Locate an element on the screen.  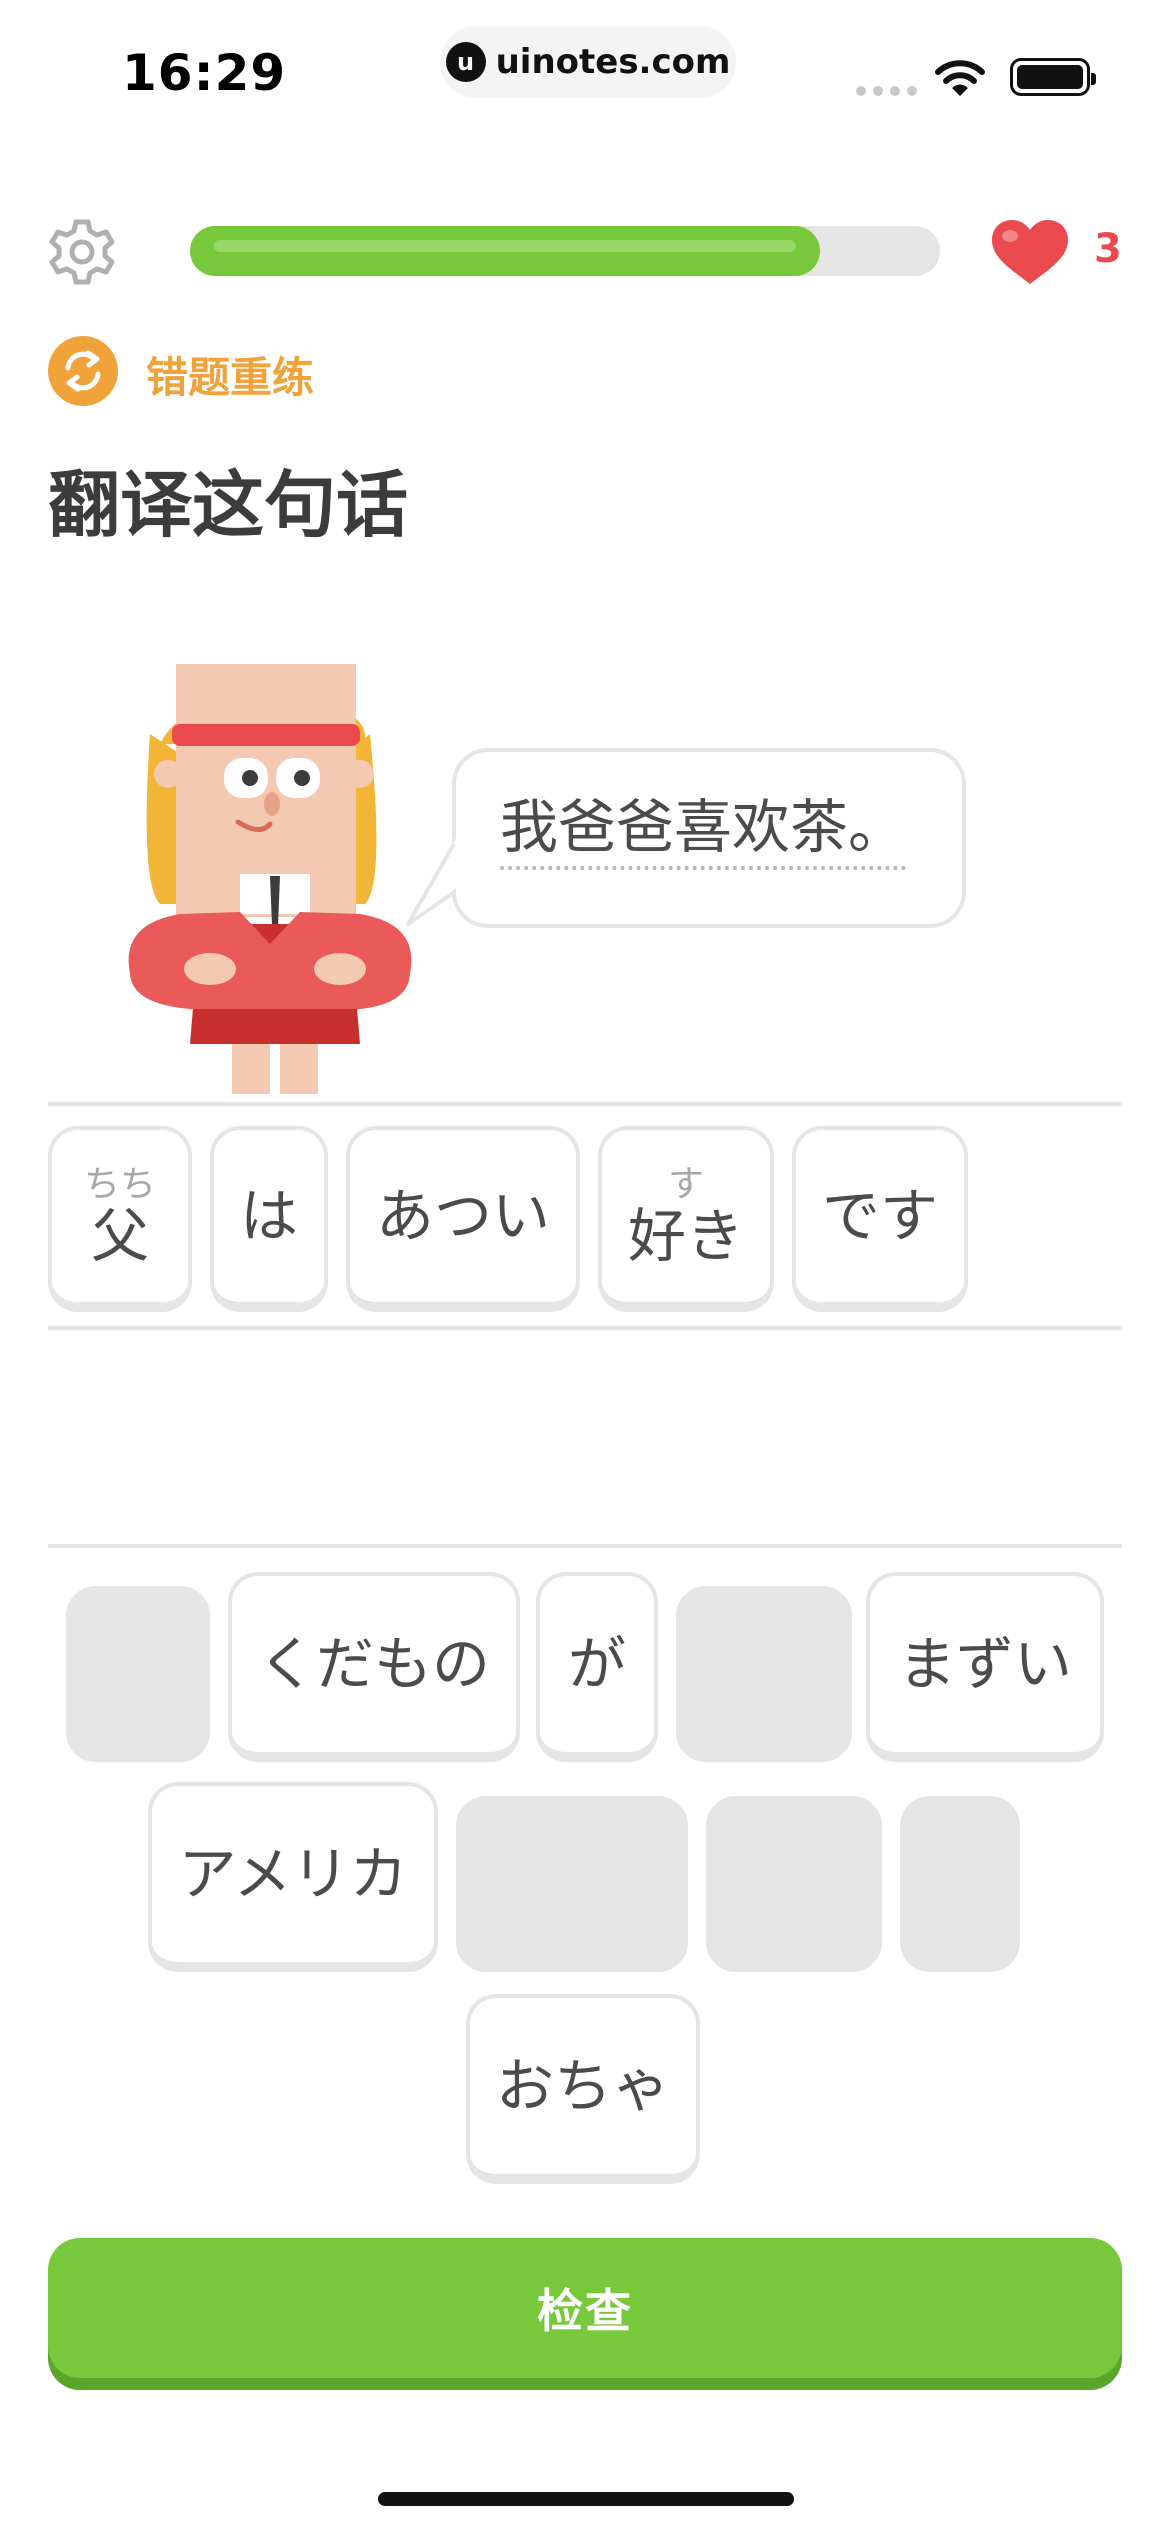
hearts-count: 3 is located at coordinates (1108, 249).